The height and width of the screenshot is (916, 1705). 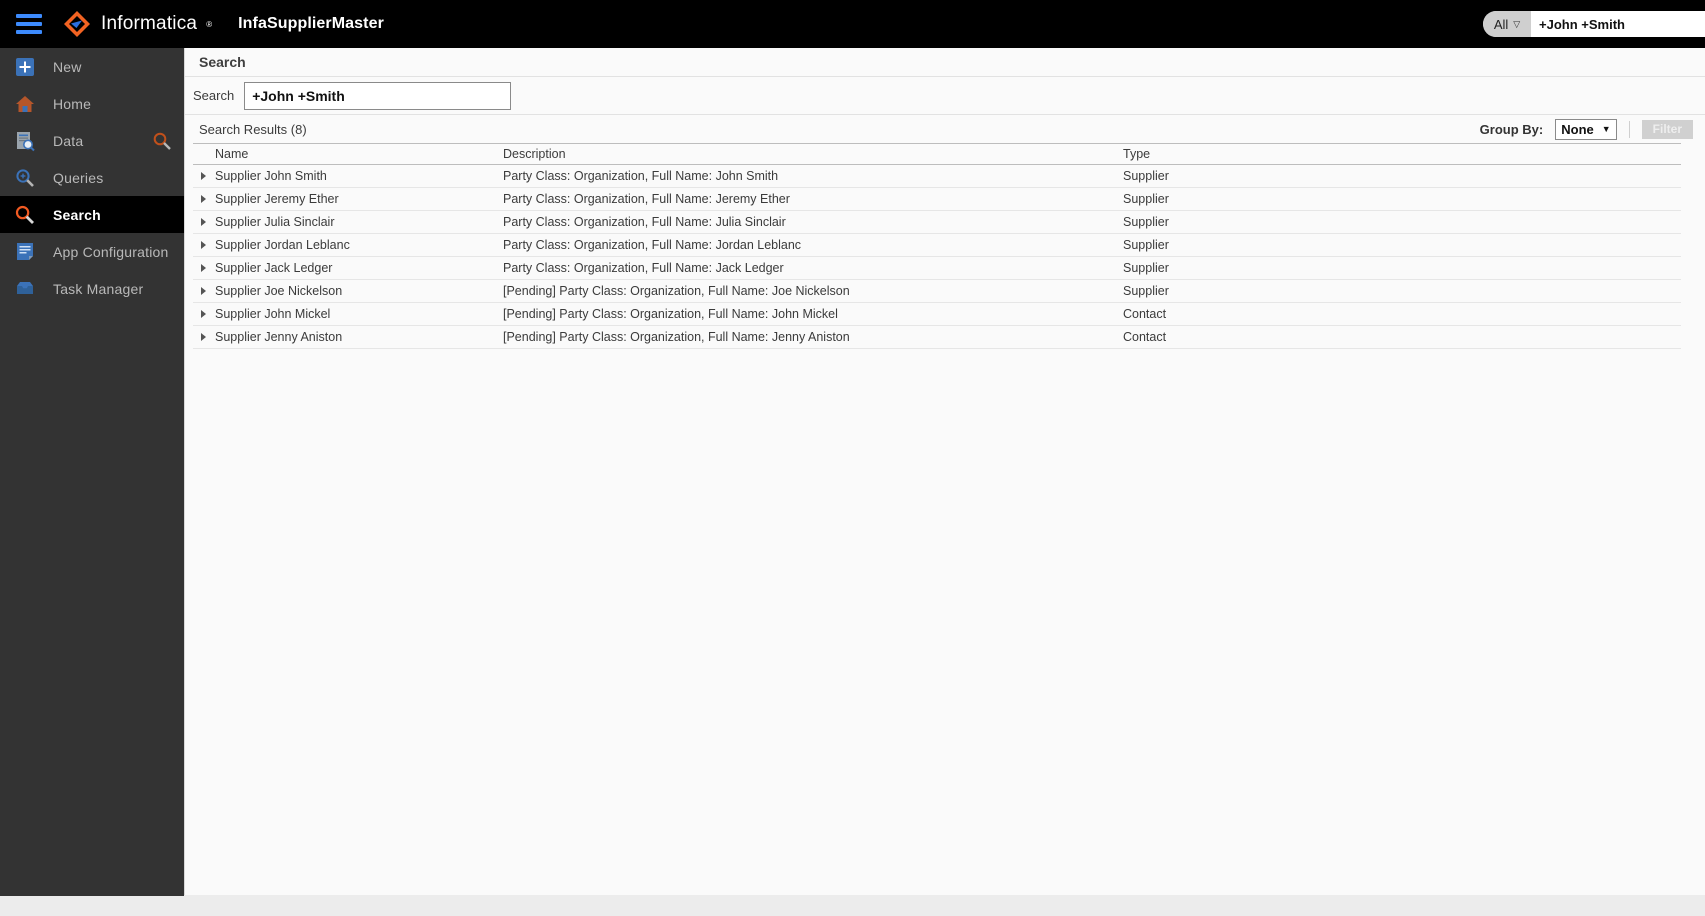 What do you see at coordinates (1577, 129) in the screenshot?
I see `group-by-value: None` at bounding box center [1577, 129].